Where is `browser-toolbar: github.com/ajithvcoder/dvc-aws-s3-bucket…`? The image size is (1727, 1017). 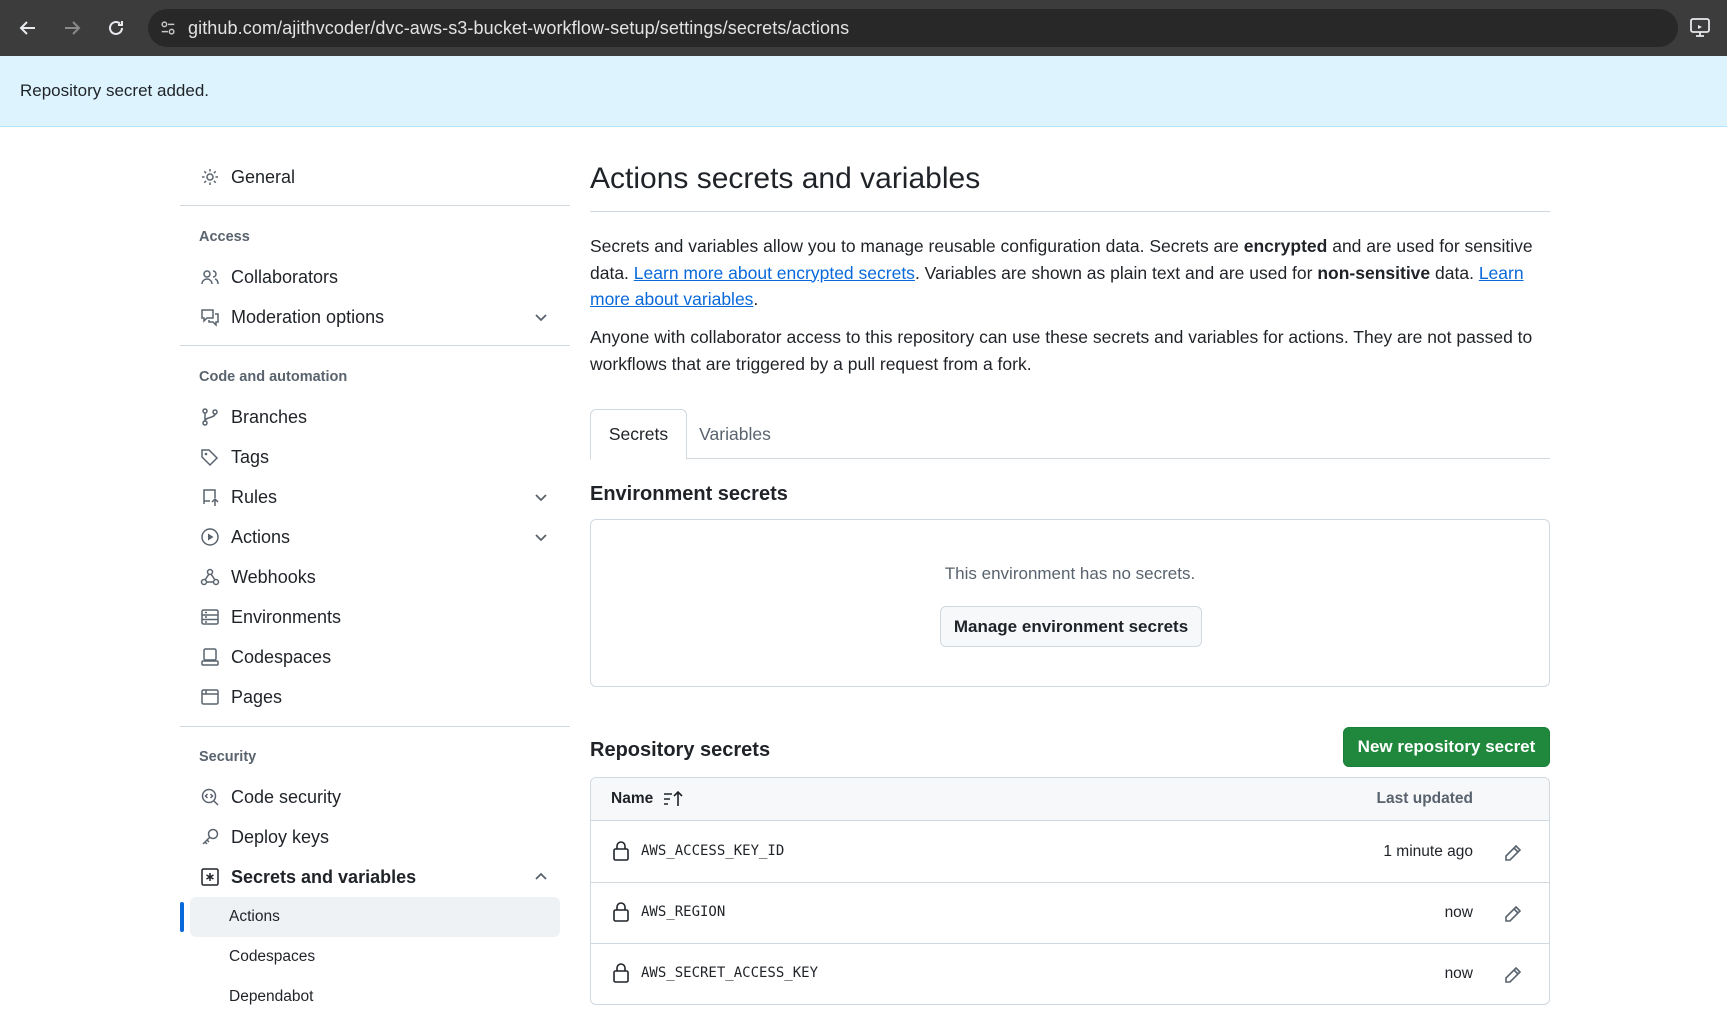 browser-toolbar: github.com/ajithvcoder/dvc-aws-s3-bucket… is located at coordinates (863, 28).